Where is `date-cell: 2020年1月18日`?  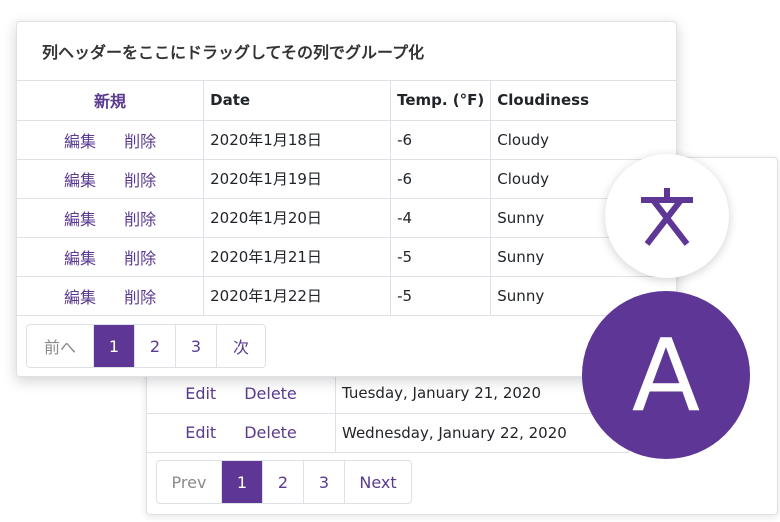
date-cell: 2020年1月18日 is located at coordinates (297, 140).